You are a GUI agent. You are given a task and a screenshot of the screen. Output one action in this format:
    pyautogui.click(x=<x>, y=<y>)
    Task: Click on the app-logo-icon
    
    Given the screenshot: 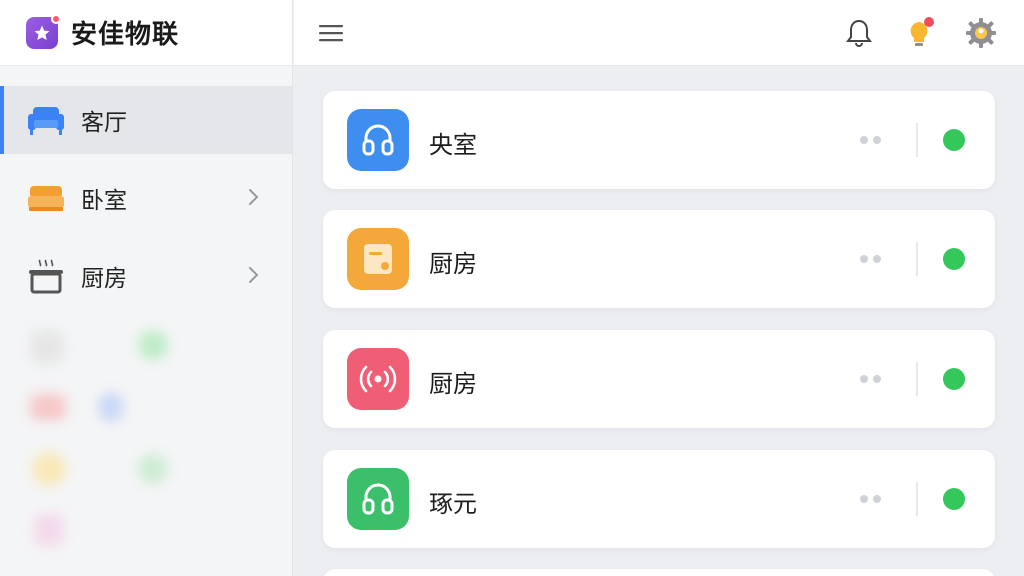 What is the action you would take?
    pyautogui.click(x=43, y=31)
    